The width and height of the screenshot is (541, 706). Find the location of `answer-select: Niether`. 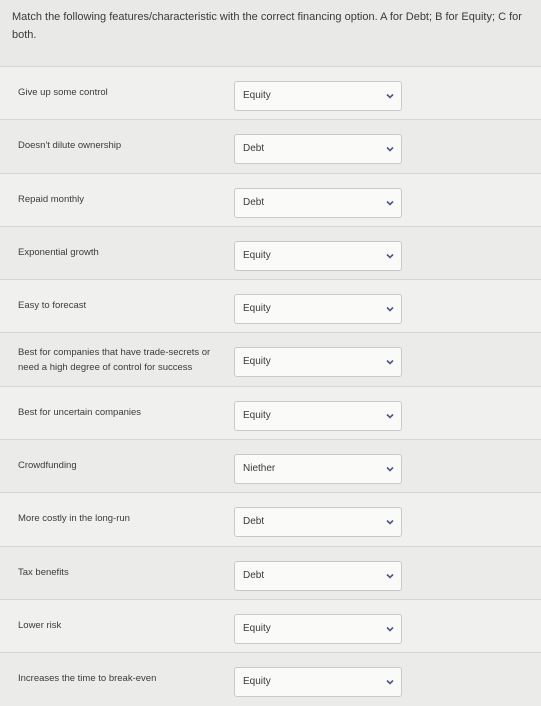

answer-select: Niether is located at coordinates (318, 469).